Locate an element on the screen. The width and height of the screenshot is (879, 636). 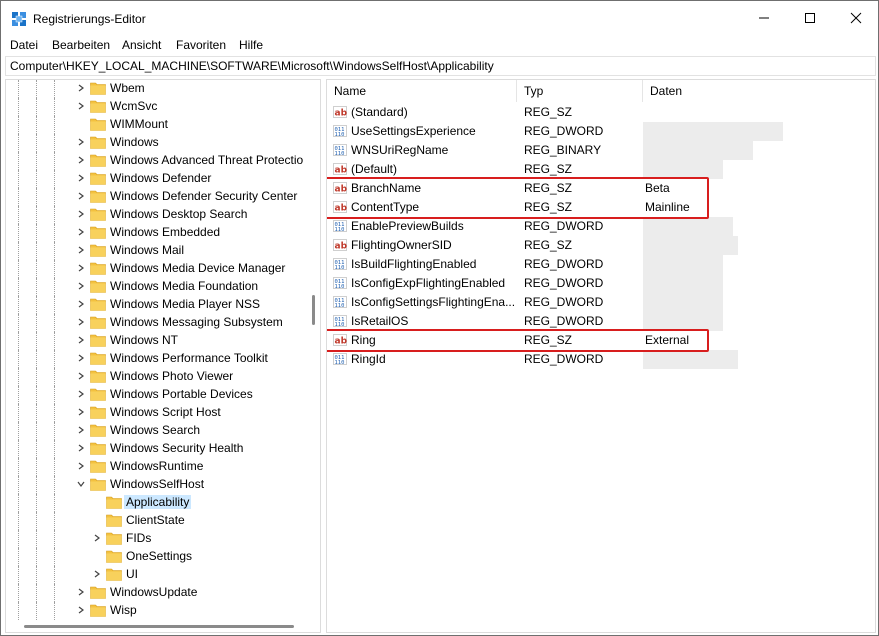
tree-item: UI is located at coordinates (156, 575).